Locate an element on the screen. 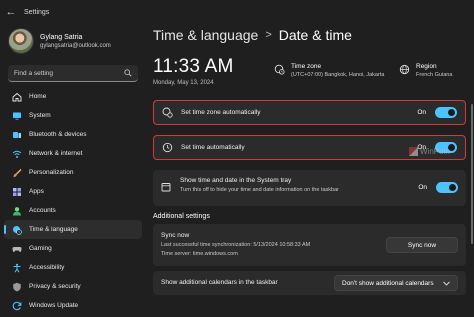  title-bar: ← Settings is located at coordinates (237, 12).